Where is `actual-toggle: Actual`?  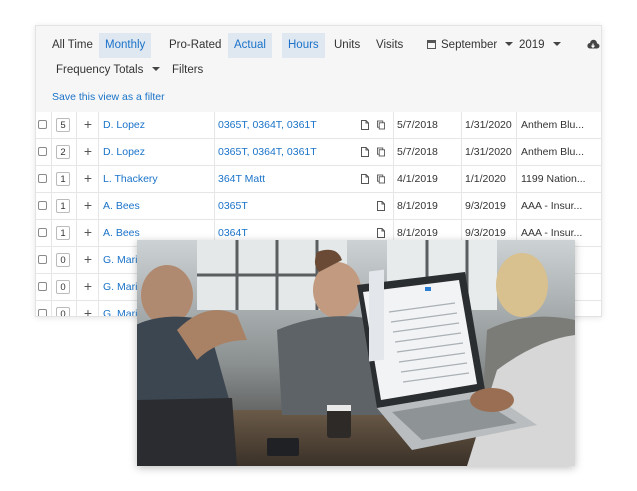 actual-toggle: Actual is located at coordinates (250, 45).